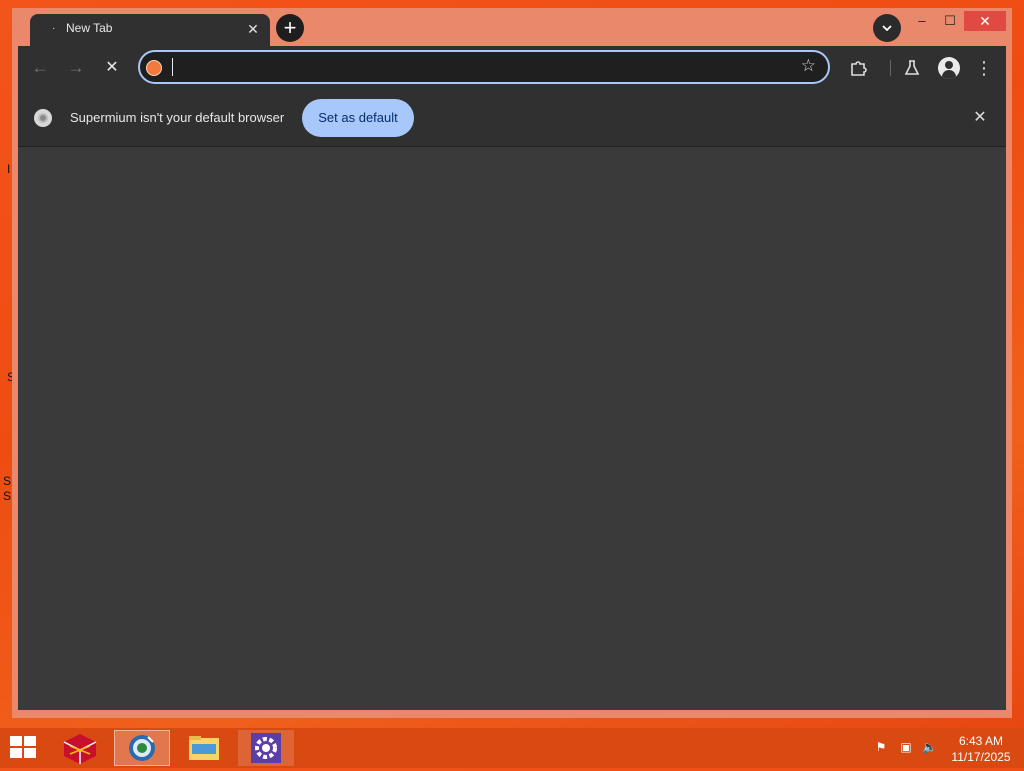  I want to click on title-bar: · New Tab ✕ + – ☐ ✕, so click(512, 27).